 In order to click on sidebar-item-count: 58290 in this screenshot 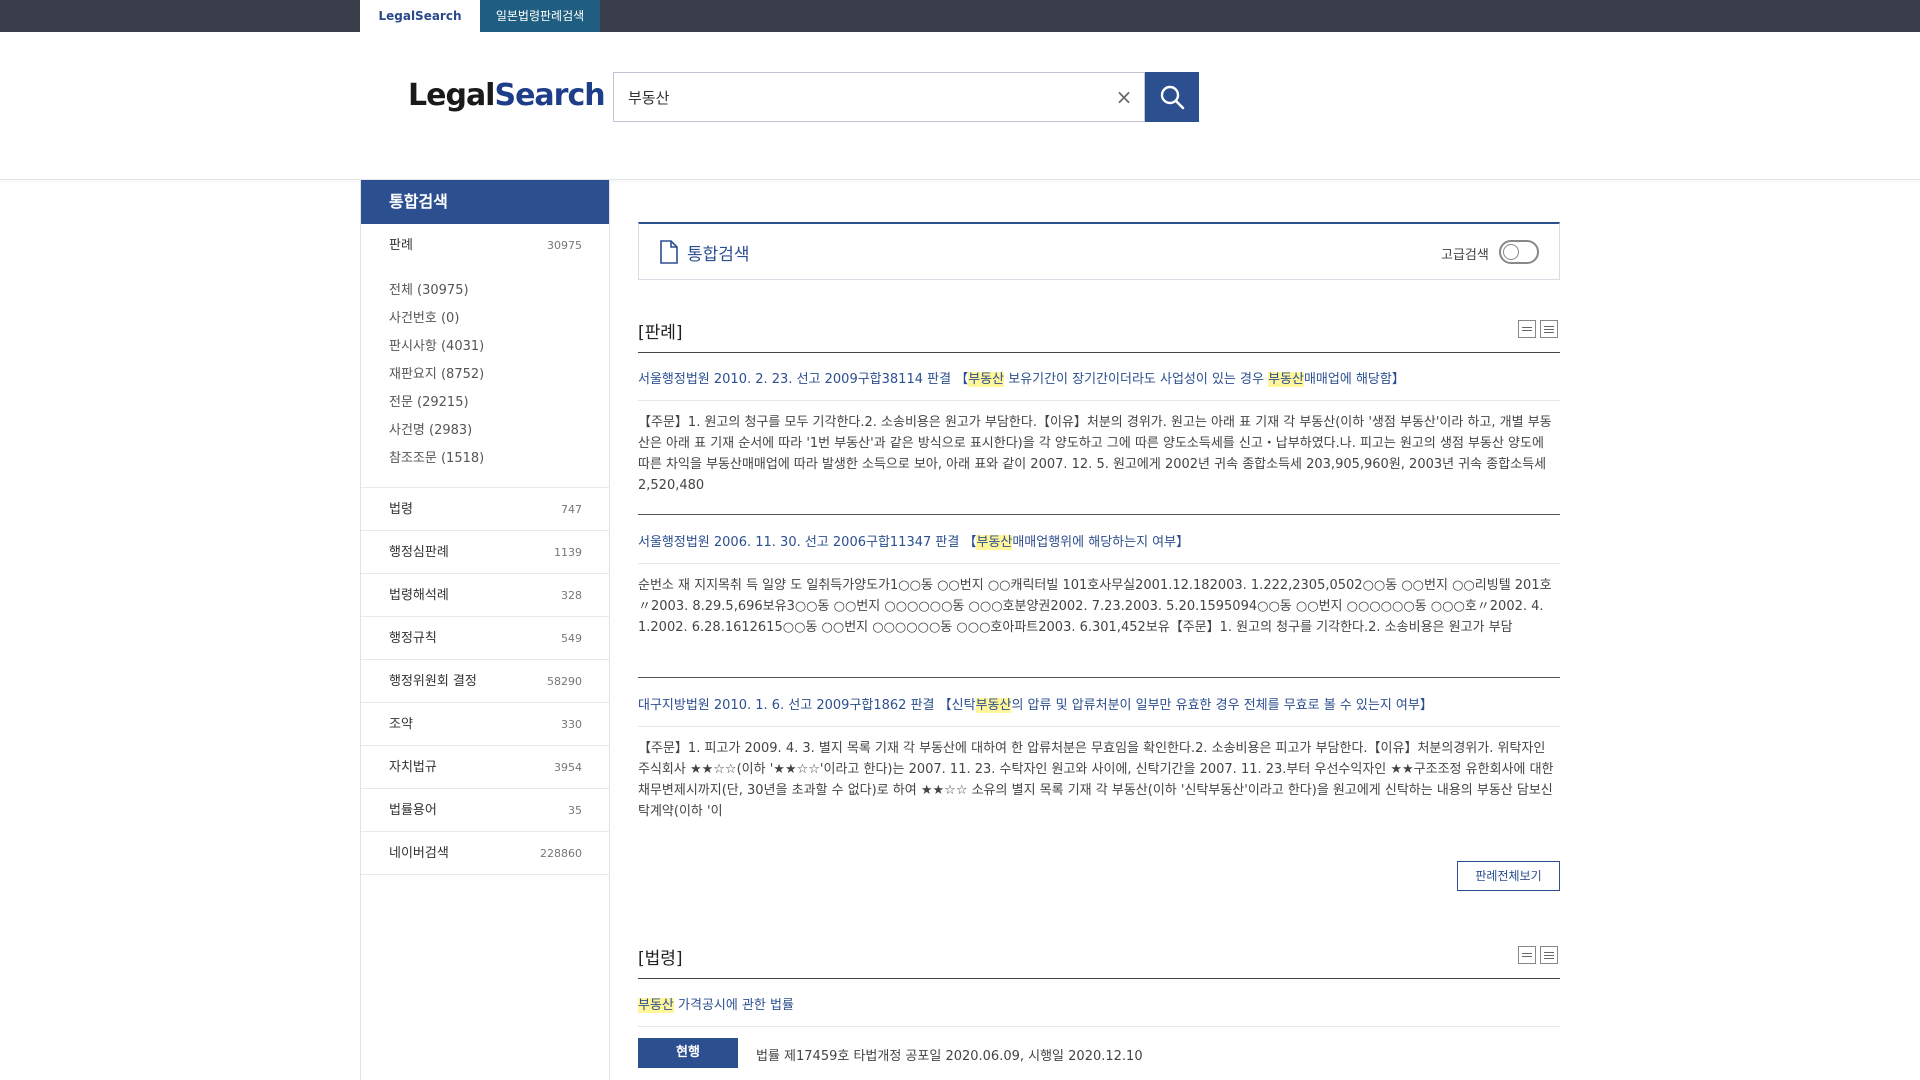, I will do `click(564, 681)`.